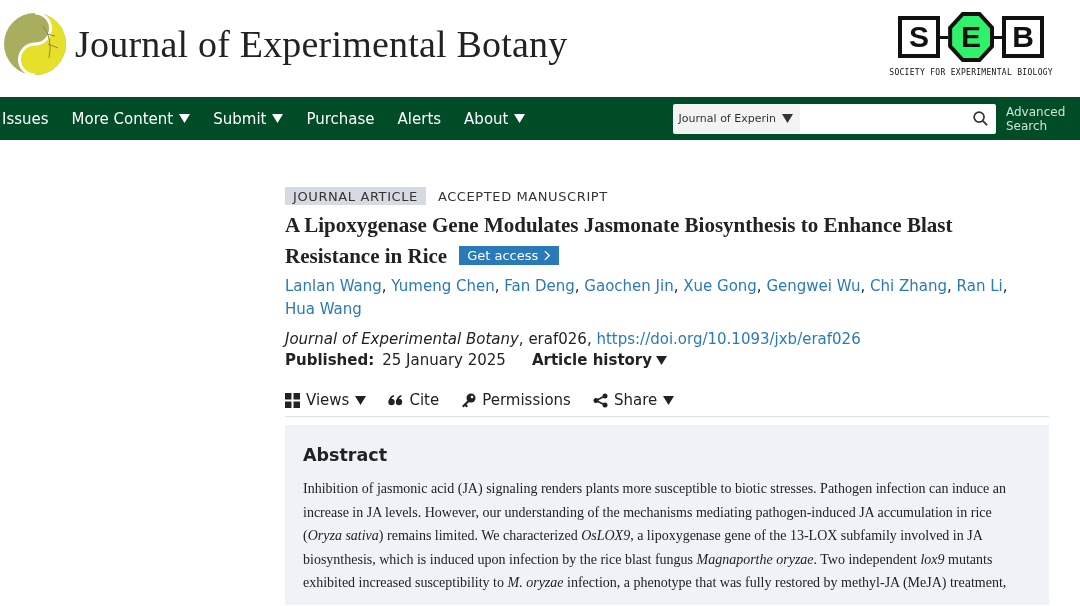 Image resolution: width=1080 pixels, height=606 pixels. Describe the element at coordinates (321, 44) in the screenshot. I see `journal-title: Journal of Experimental Botany` at that location.